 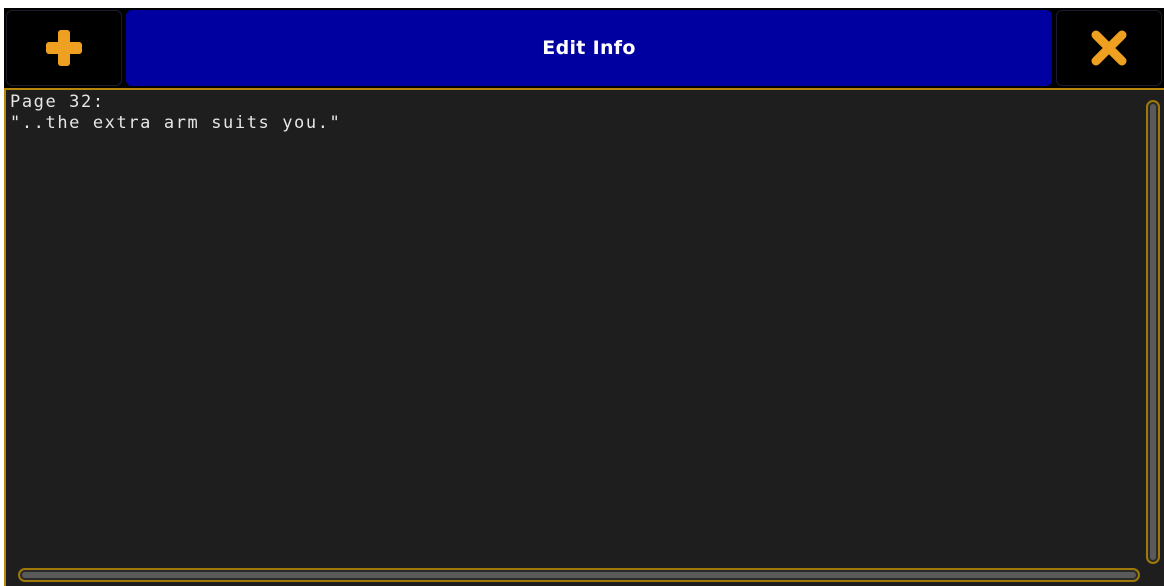 I want to click on plus-icon, so click(x=64, y=48).